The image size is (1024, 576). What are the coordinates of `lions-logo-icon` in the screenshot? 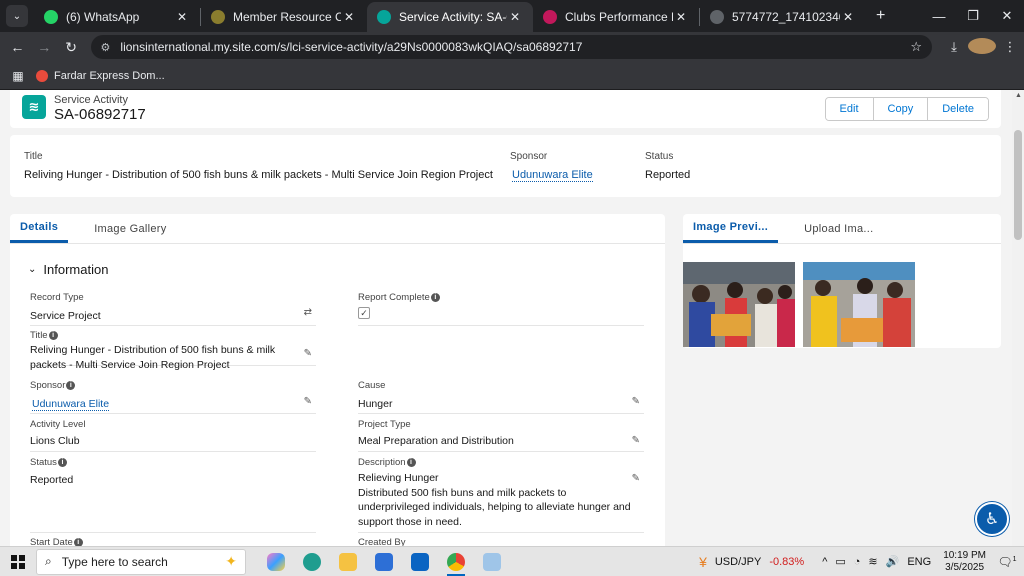 It's located at (218, 17).